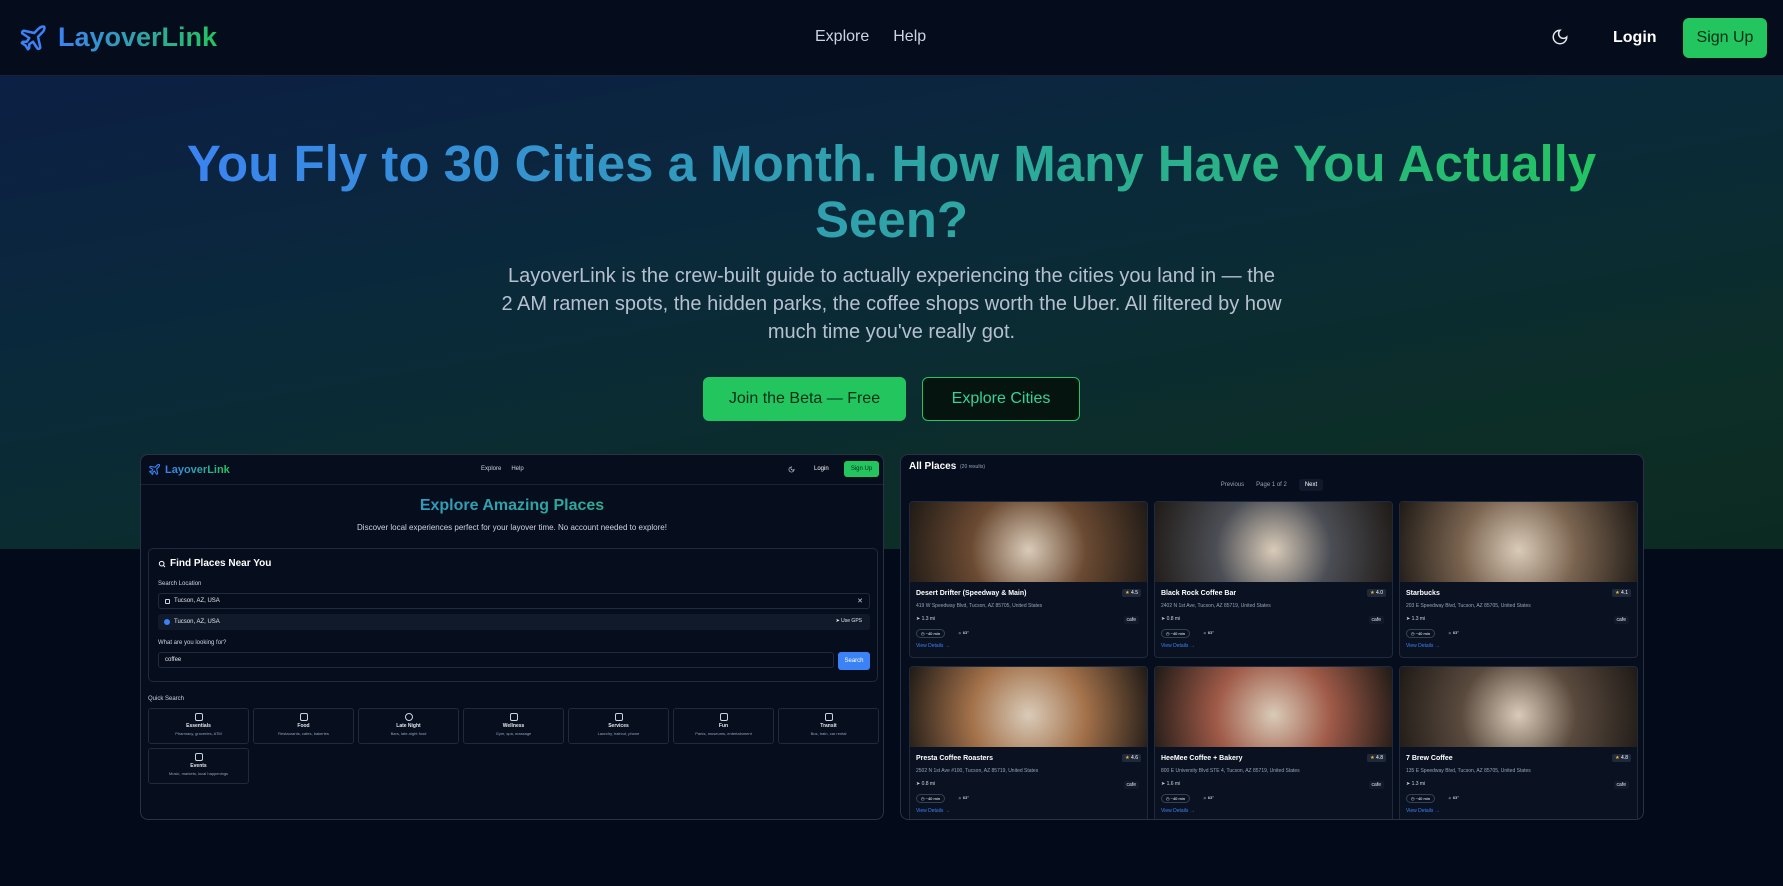  What do you see at coordinates (851, 621) in the screenshot?
I see `use-gps-label: Use GPS` at bounding box center [851, 621].